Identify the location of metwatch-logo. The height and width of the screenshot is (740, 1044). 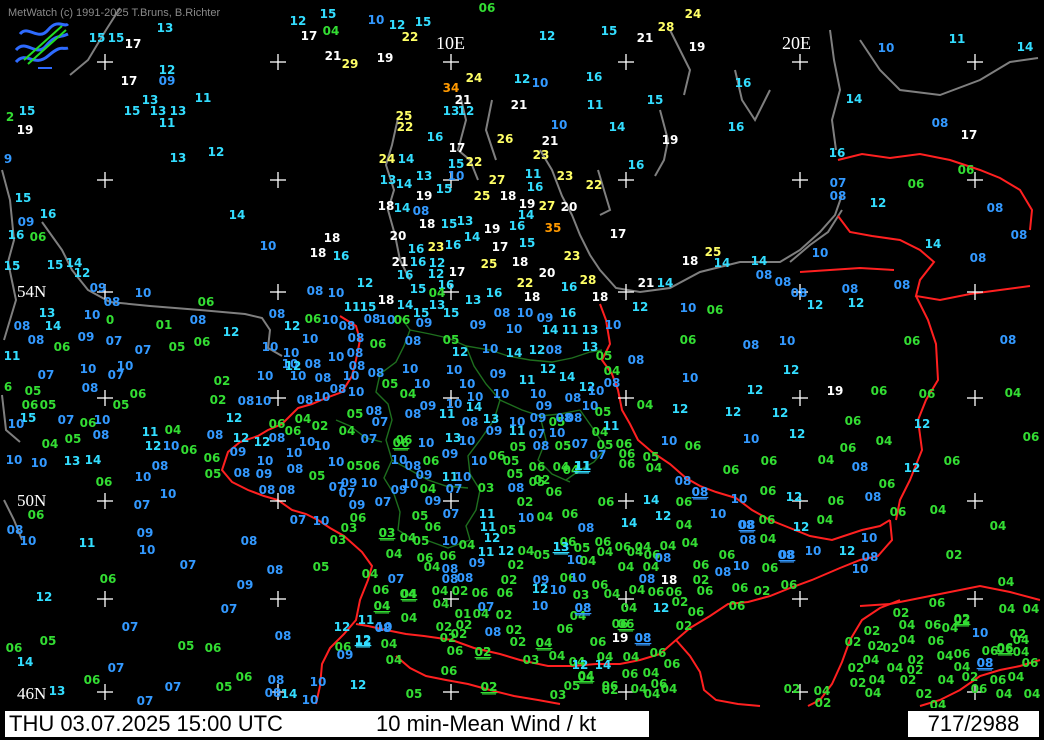
(41, 46).